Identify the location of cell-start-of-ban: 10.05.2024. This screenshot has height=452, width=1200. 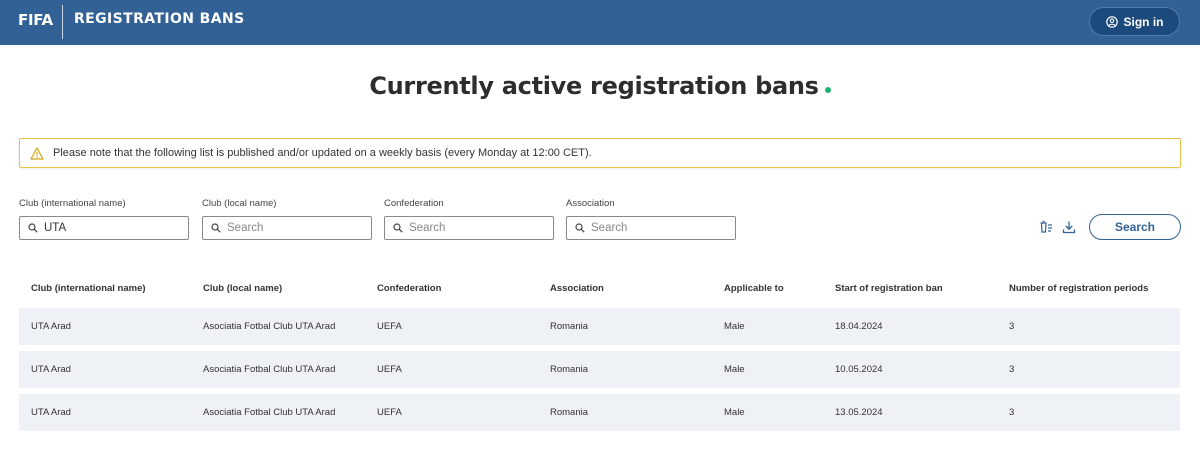
(859, 369).